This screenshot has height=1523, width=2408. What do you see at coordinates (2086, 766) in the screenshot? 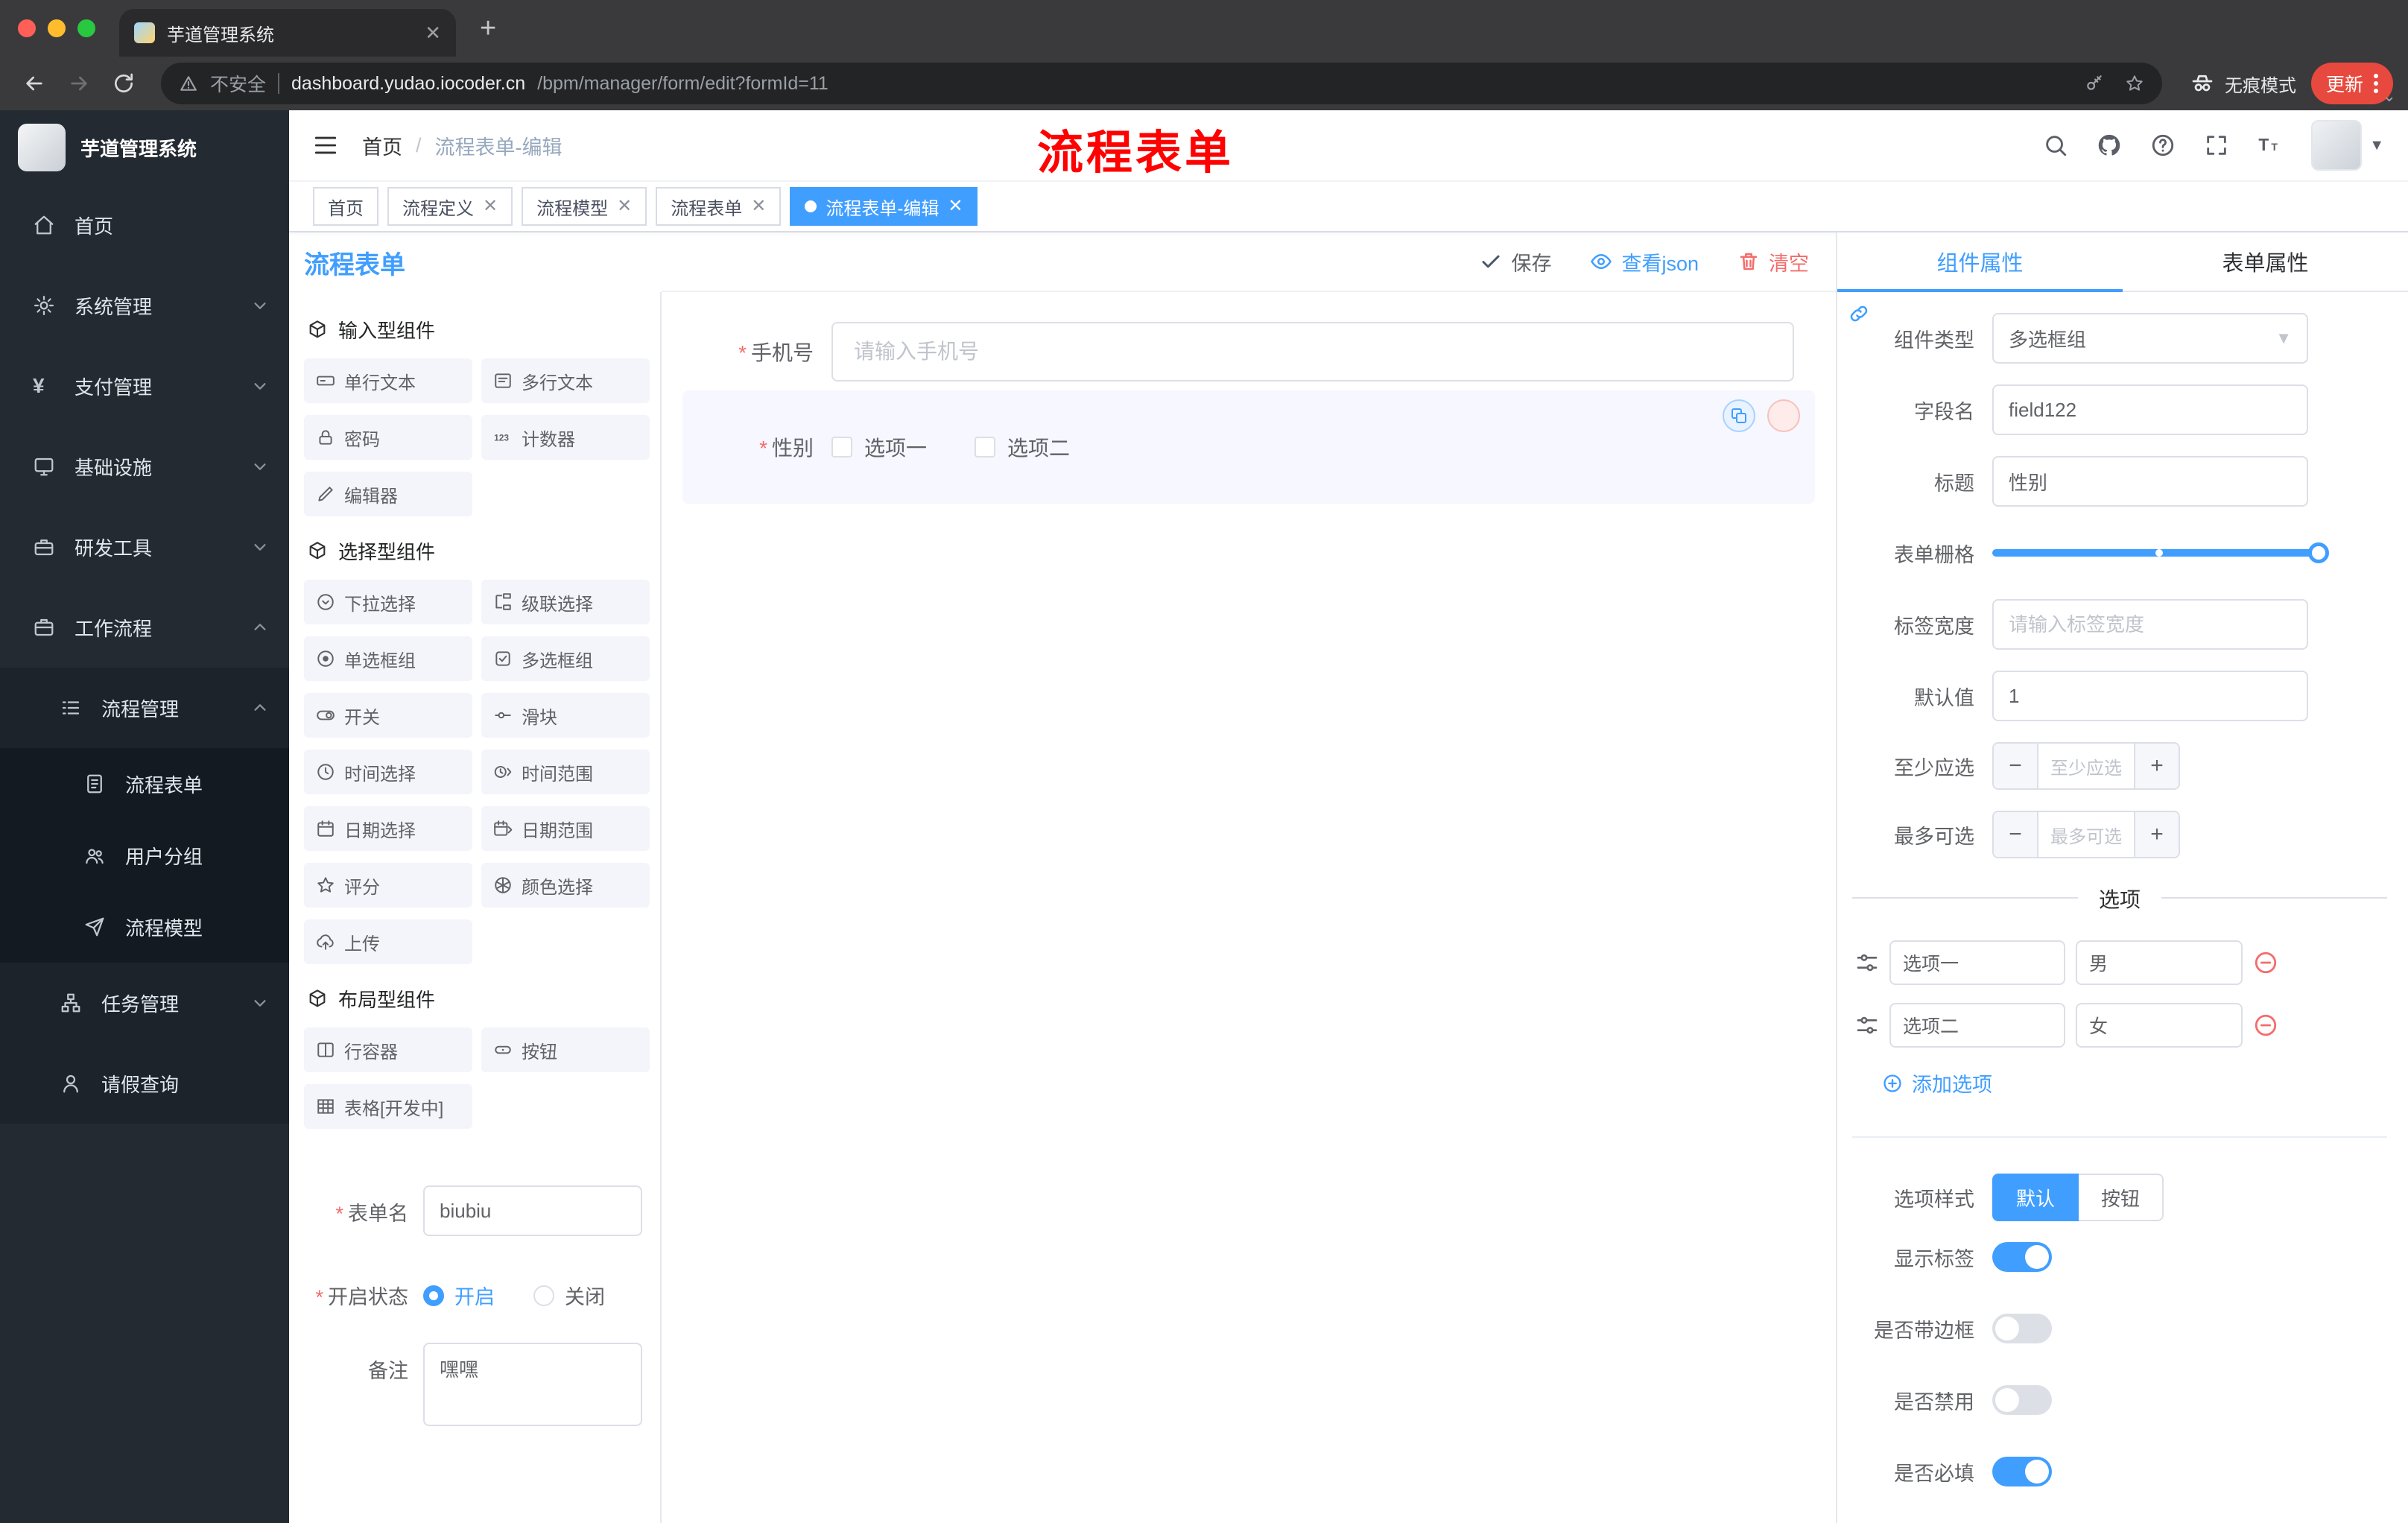
I see `min-select-value: 至少应选` at bounding box center [2086, 766].